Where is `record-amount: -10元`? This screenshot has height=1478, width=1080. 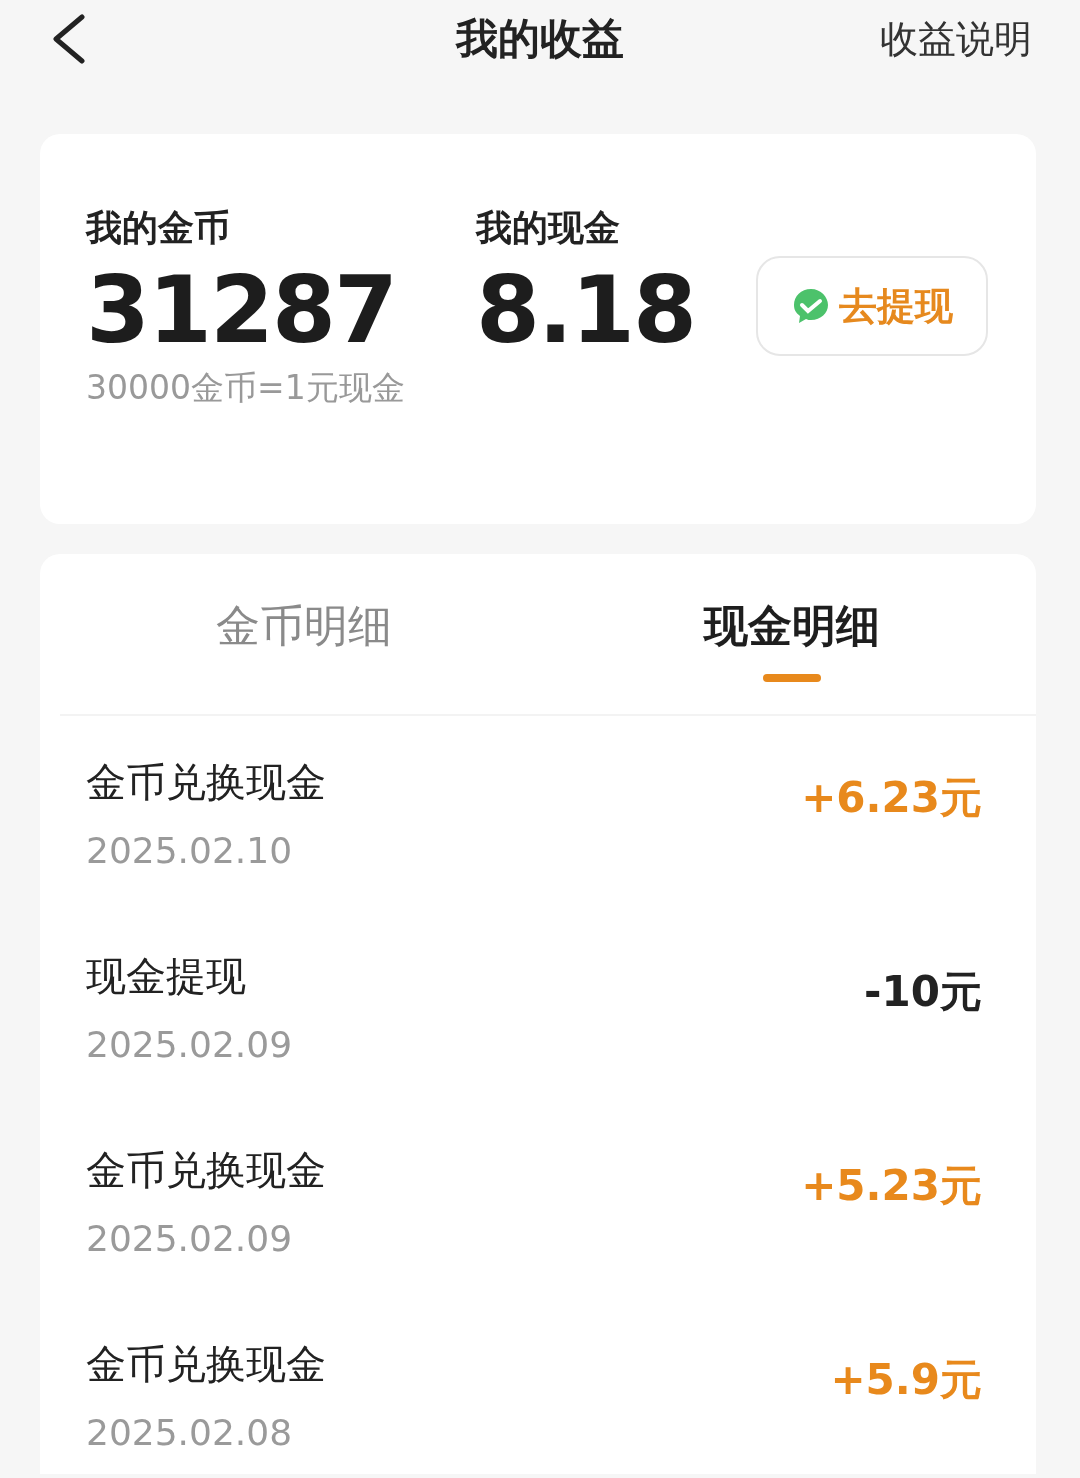
record-amount: -10元 is located at coordinates (923, 992).